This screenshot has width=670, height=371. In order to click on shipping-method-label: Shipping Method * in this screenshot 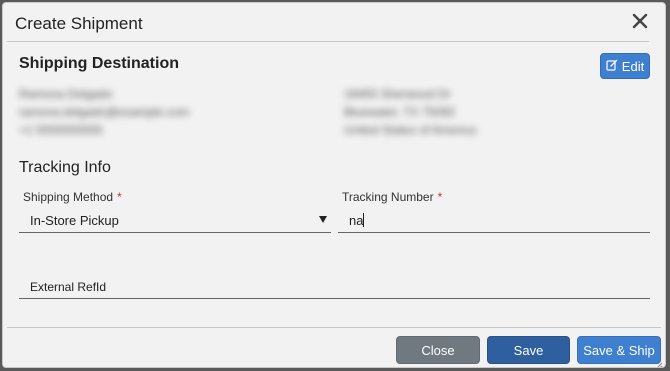, I will do `click(72, 197)`.